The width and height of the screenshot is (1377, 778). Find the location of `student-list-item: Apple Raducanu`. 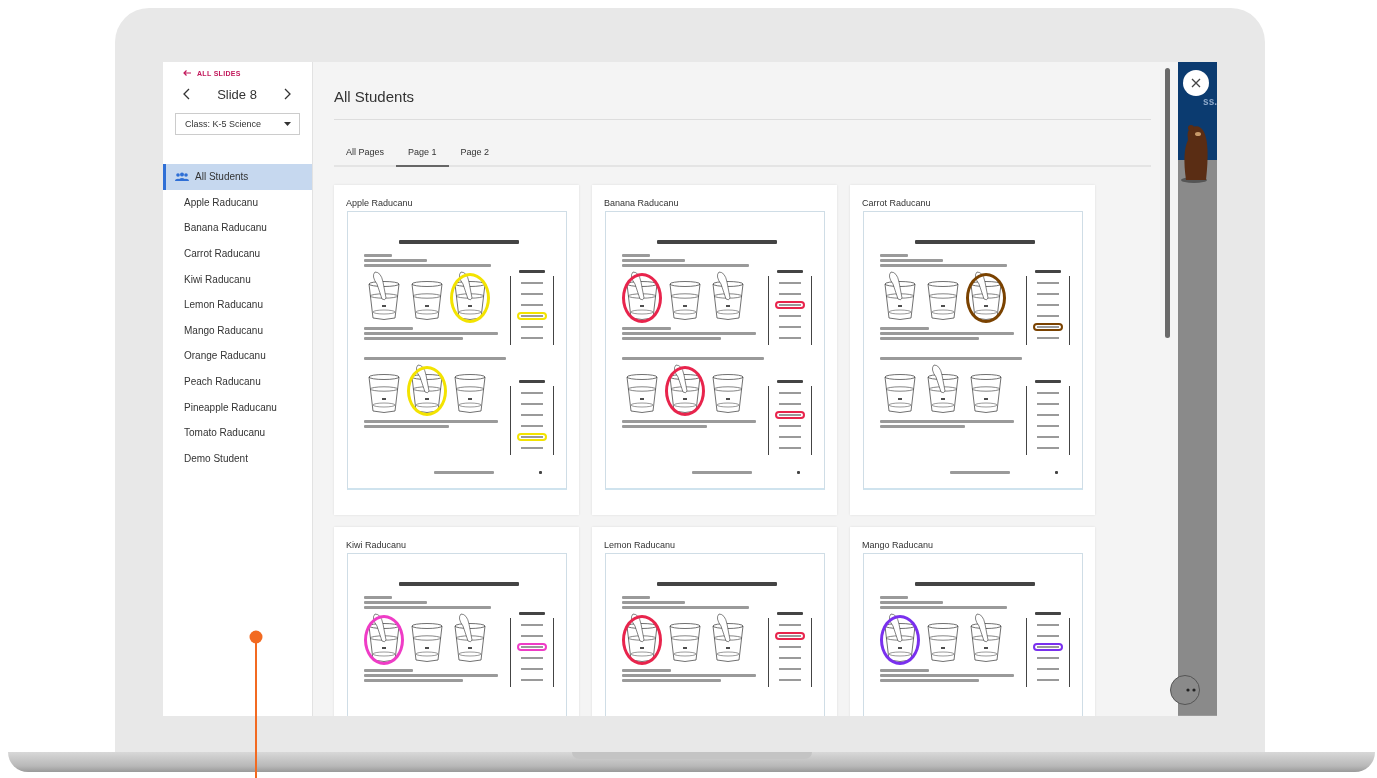

student-list-item: Apple Raducanu is located at coordinates (237, 202).